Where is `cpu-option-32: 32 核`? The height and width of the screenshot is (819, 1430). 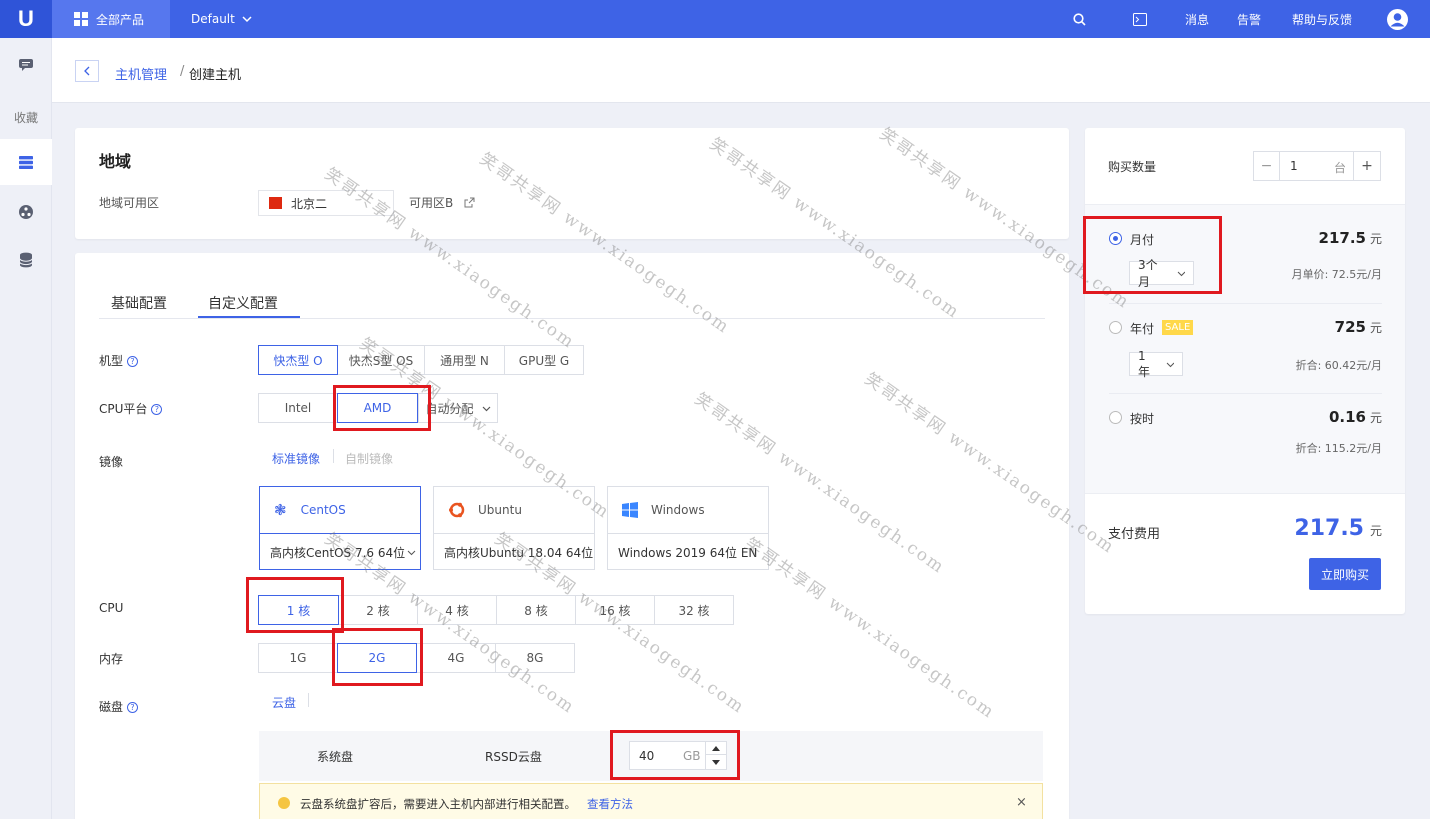 cpu-option-32: 32 核 is located at coordinates (694, 610).